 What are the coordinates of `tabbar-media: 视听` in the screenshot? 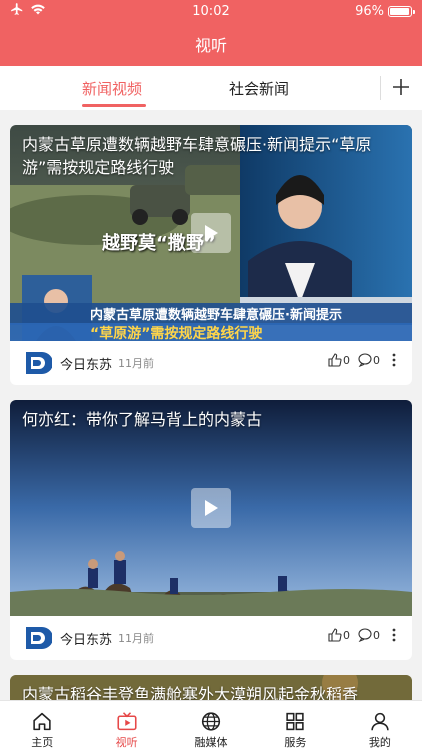 It's located at (126, 725).